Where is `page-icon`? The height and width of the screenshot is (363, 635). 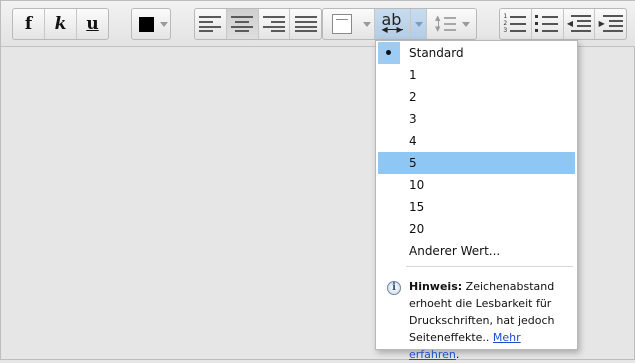
page-icon is located at coordinates (342, 24).